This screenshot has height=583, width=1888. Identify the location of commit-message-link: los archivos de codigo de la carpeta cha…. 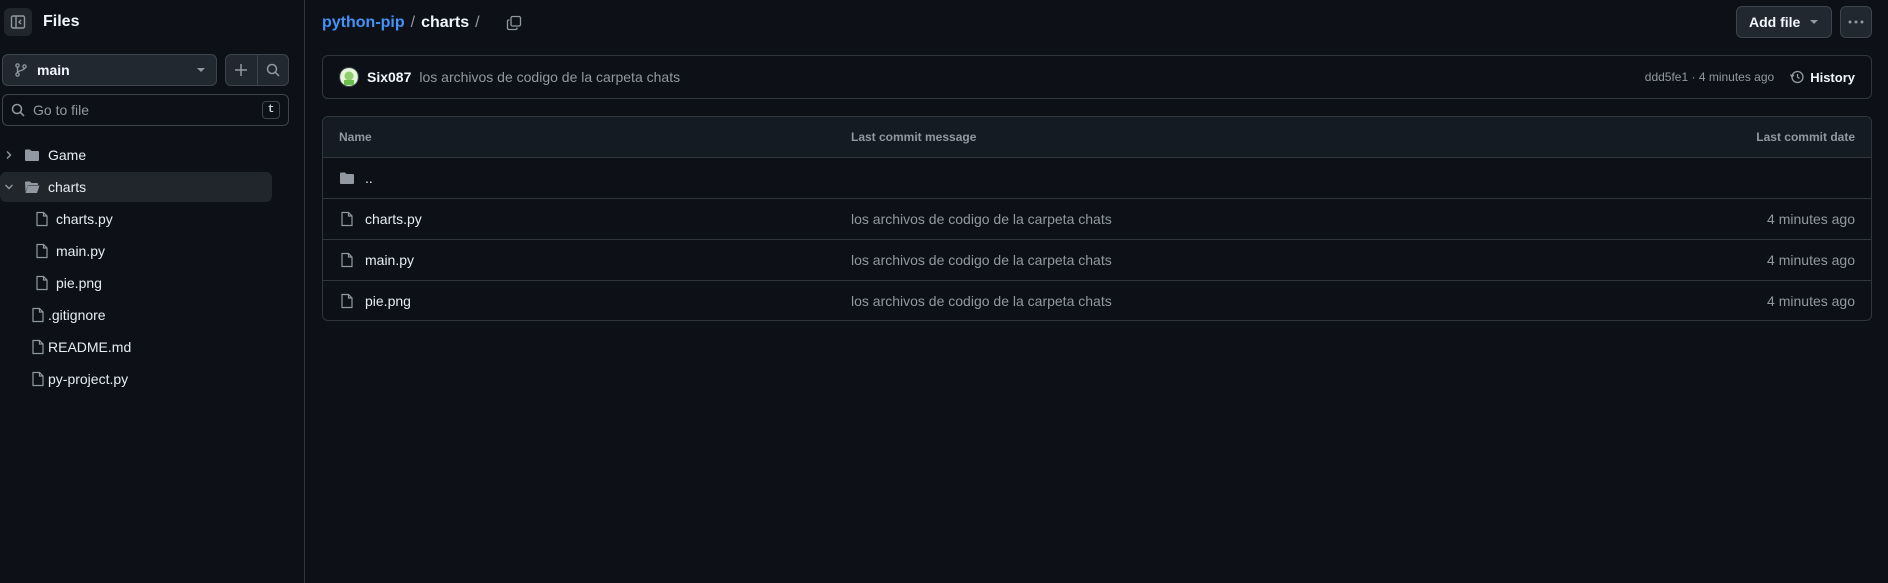
(549, 77).